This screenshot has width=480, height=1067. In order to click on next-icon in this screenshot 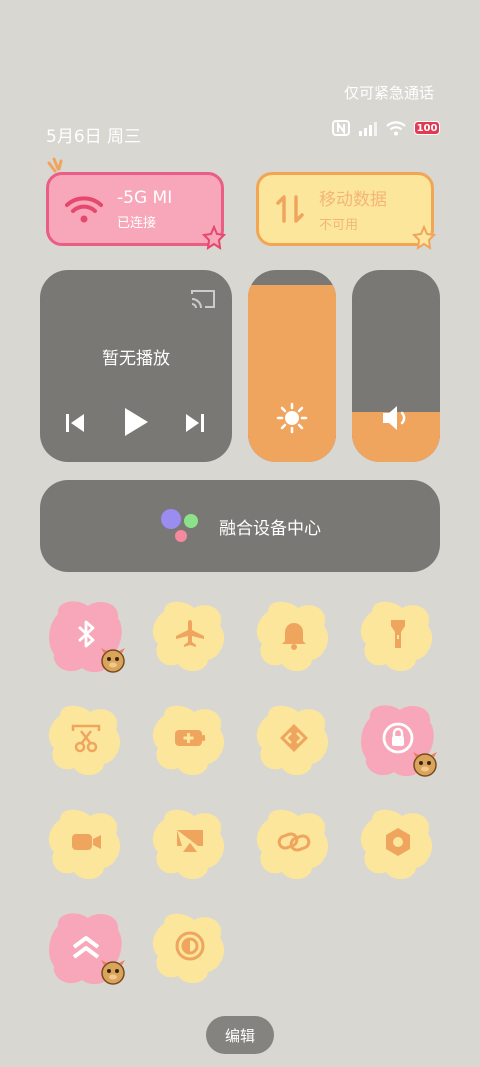, I will do `click(195, 423)`.